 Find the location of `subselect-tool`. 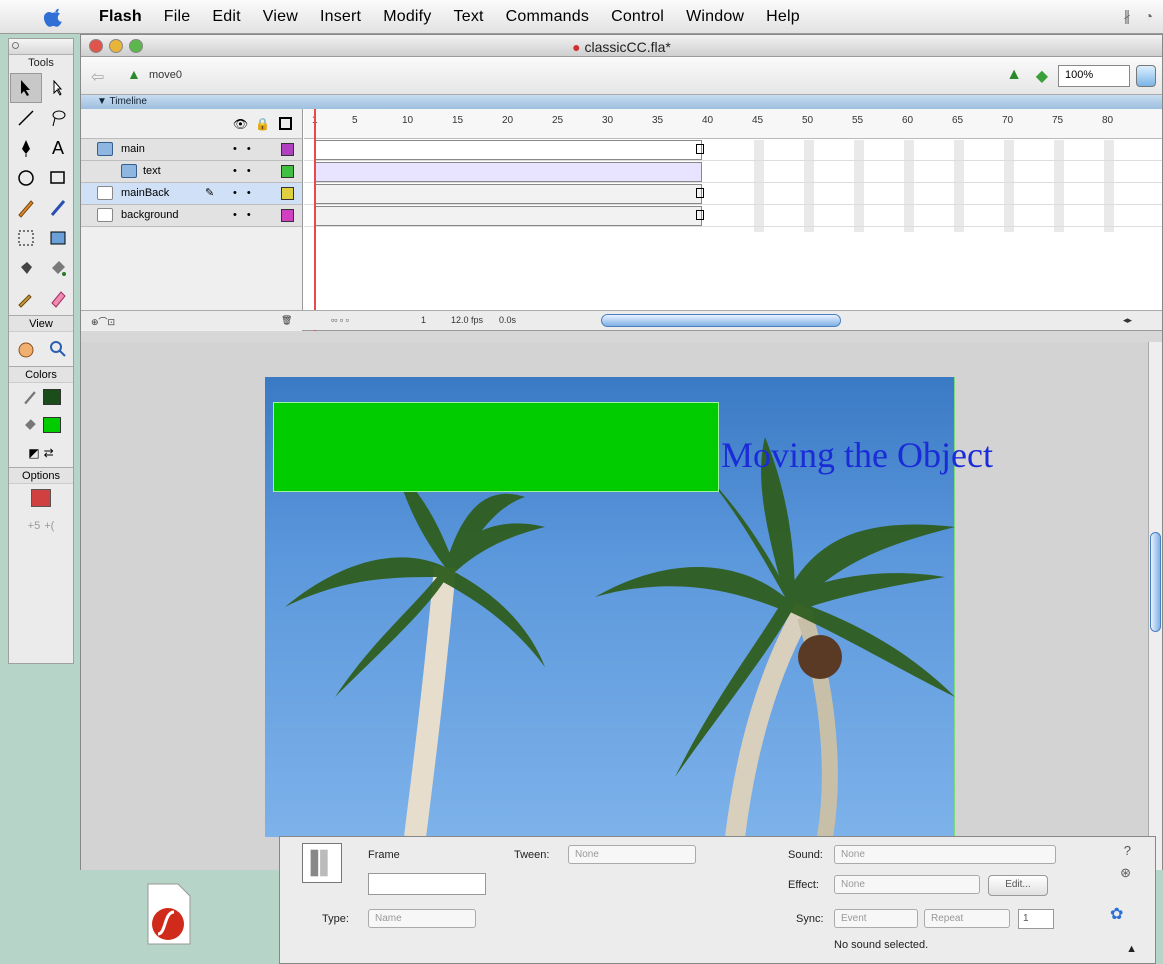

subselect-tool is located at coordinates (58, 88).